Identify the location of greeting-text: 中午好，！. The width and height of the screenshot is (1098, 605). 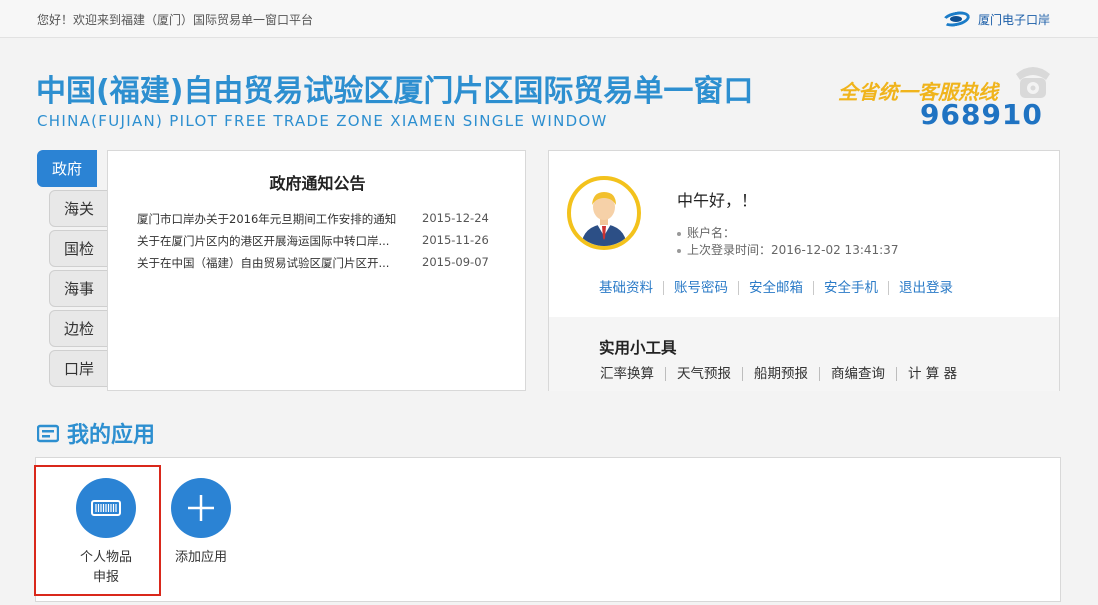
(717, 200).